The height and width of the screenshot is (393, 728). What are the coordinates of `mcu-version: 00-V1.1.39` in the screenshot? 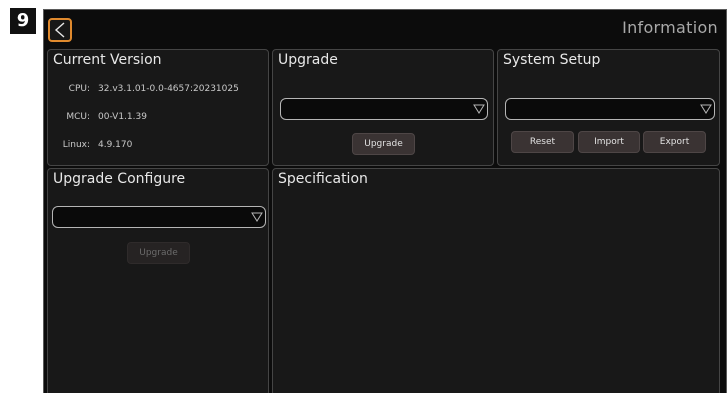 It's located at (122, 117).